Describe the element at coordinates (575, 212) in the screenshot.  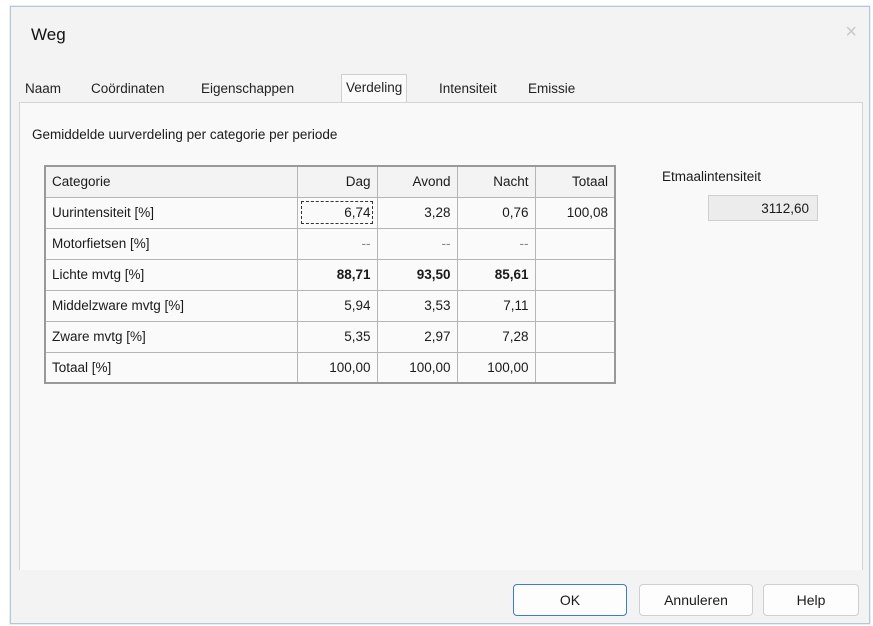
I see `cell-uurintensiteit-totaal: 100,08` at that location.